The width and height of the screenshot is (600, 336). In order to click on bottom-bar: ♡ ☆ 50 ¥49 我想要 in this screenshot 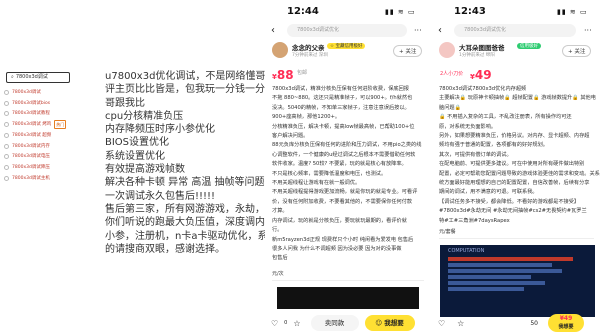, I will do `click(517, 323)`.